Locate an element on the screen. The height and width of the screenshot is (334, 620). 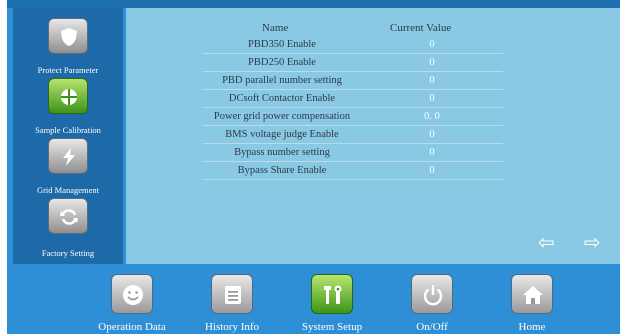
sidebar-button-protect-parameter is located at coordinates (68, 36).